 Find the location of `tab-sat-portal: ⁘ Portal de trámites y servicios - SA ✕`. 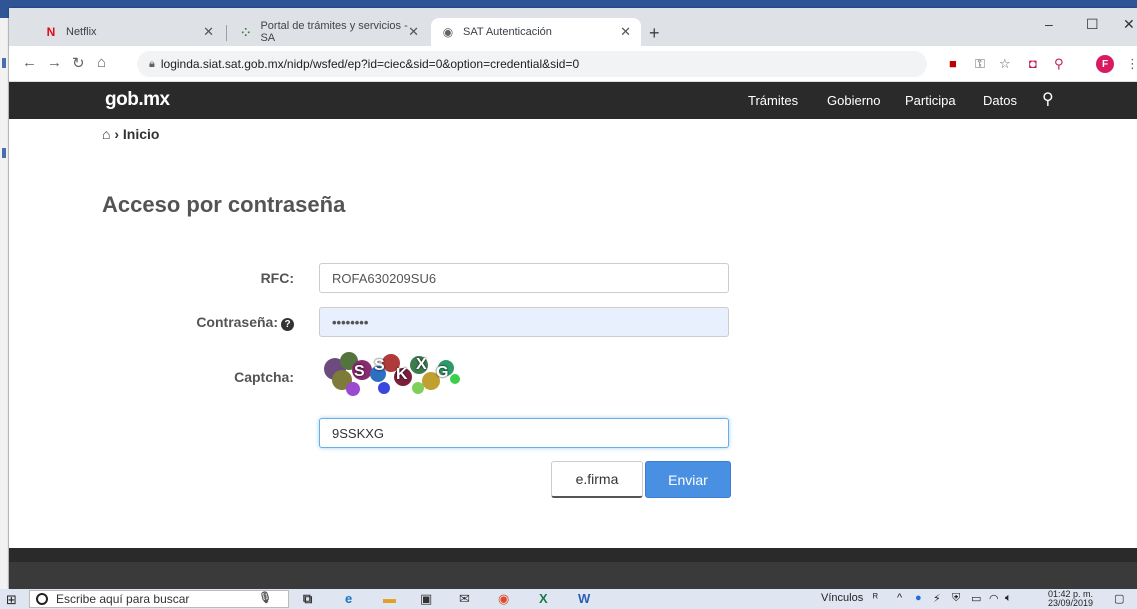

tab-sat-portal: ⁘ Portal de trámites y servicios - SA ✕ is located at coordinates (329, 32).